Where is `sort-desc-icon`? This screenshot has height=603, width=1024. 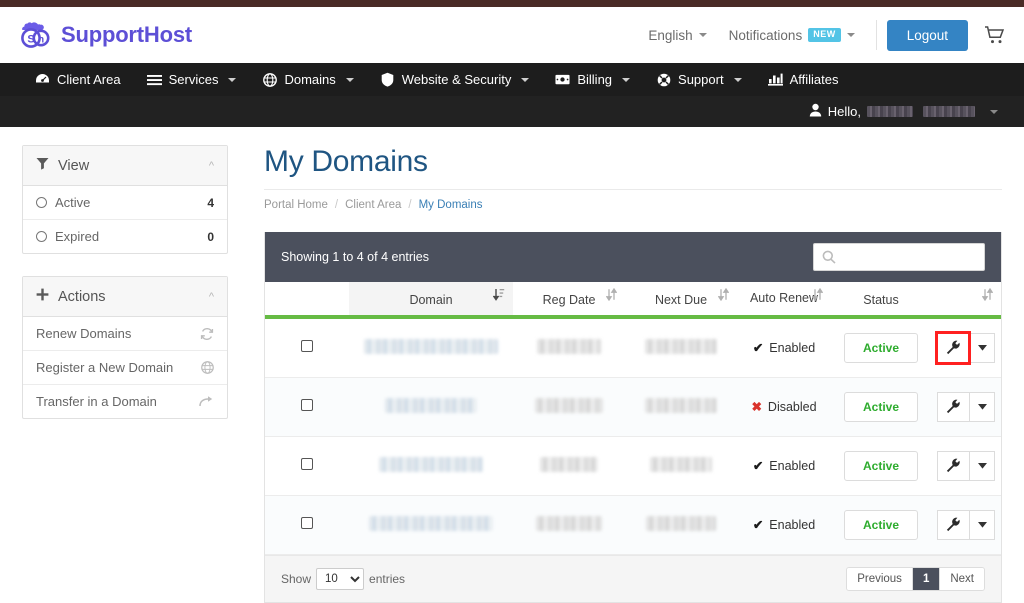
sort-desc-icon is located at coordinates (499, 294).